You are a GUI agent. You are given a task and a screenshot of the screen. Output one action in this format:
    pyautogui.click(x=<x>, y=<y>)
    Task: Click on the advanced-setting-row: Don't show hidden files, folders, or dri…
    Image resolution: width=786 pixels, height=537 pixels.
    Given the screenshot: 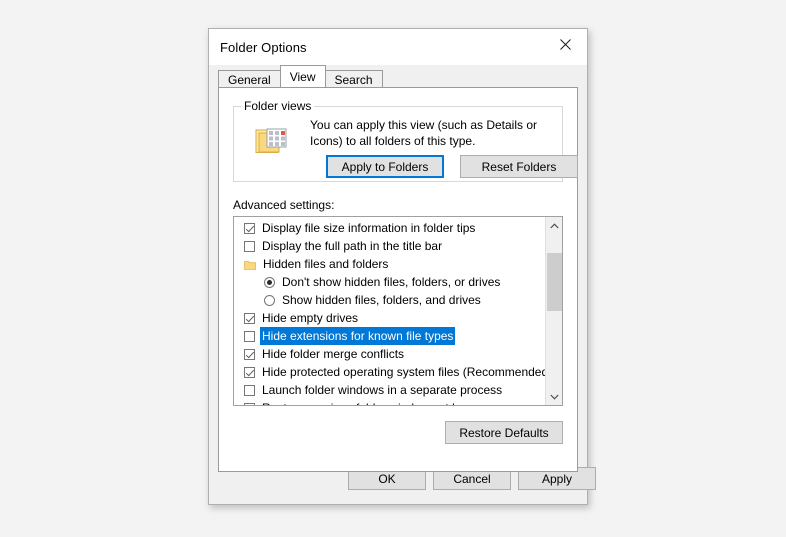 What is the action you would take?
    pyautogui.click(x=389, y=282)
    